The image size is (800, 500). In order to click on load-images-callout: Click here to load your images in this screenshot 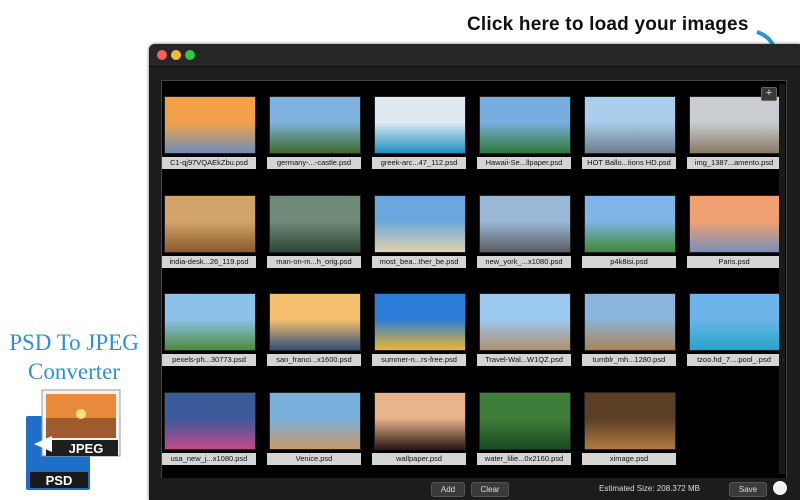, I will do `click(608, 24)`.